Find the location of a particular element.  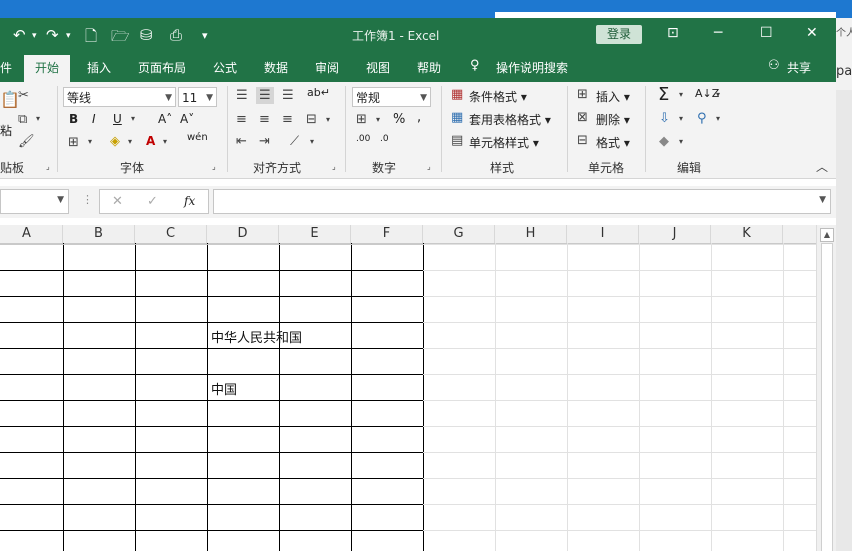

underline-button: U is located at coordinates (117, 119).